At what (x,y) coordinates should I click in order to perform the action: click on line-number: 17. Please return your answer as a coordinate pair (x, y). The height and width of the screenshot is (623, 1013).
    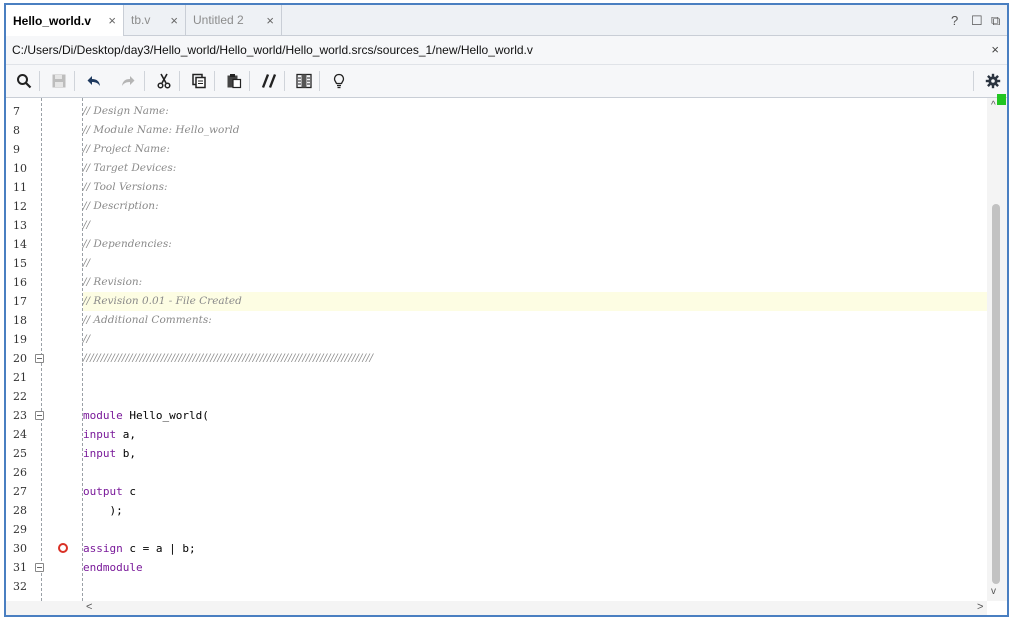
    Looking at the image, I should click on (20, 301).